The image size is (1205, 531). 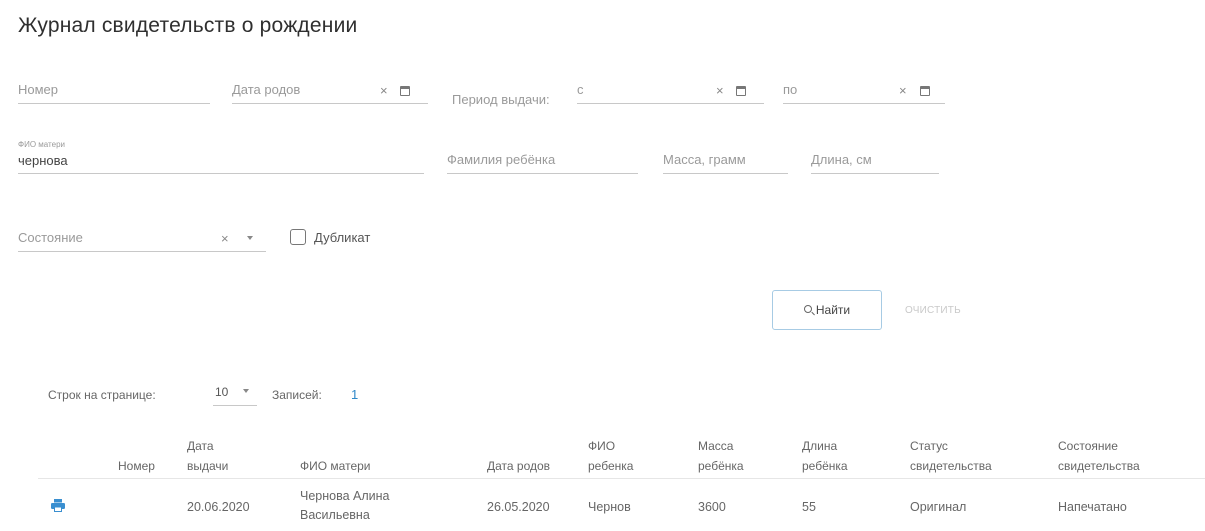 What do you see at coordinates (518, 466) in the screenshot?
I see `column-header-birth-date: Дата родов` at bounding box center [518, 466].